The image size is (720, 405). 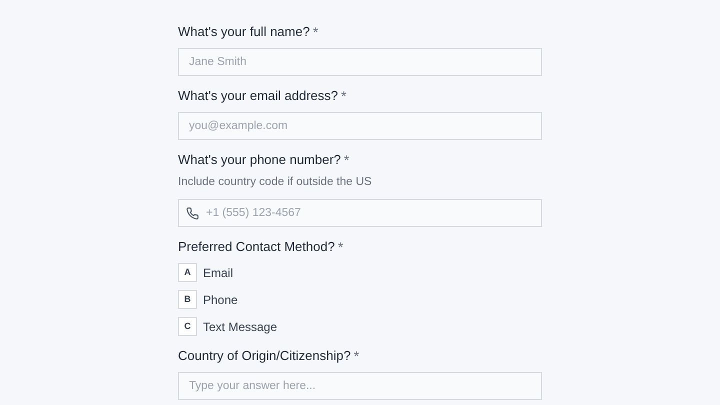 What do you see at coordinates (275, 182) in the screenshot?
I see `hint-text: Include country code if outside the US` at bounding box center [275, 182].